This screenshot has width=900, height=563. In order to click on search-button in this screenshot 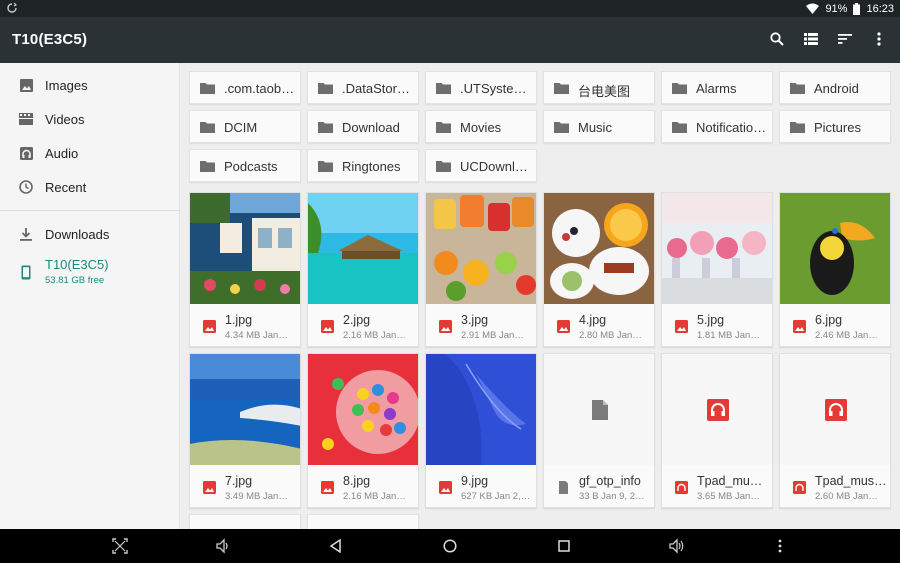, I will do `click(777, 39)`.